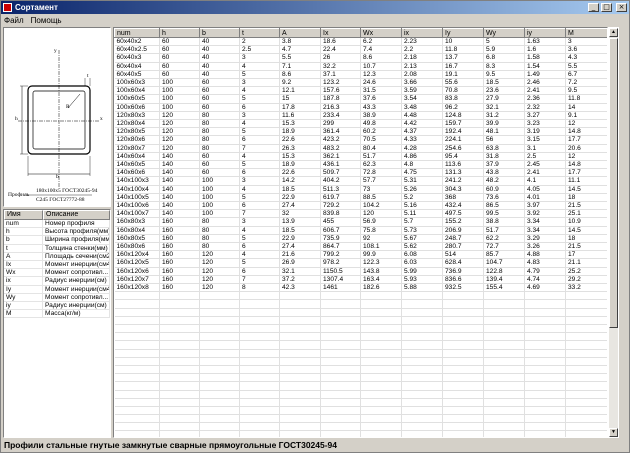 The image size is (630, 453). I want to click on minimize-button: _, so click(593, 7).